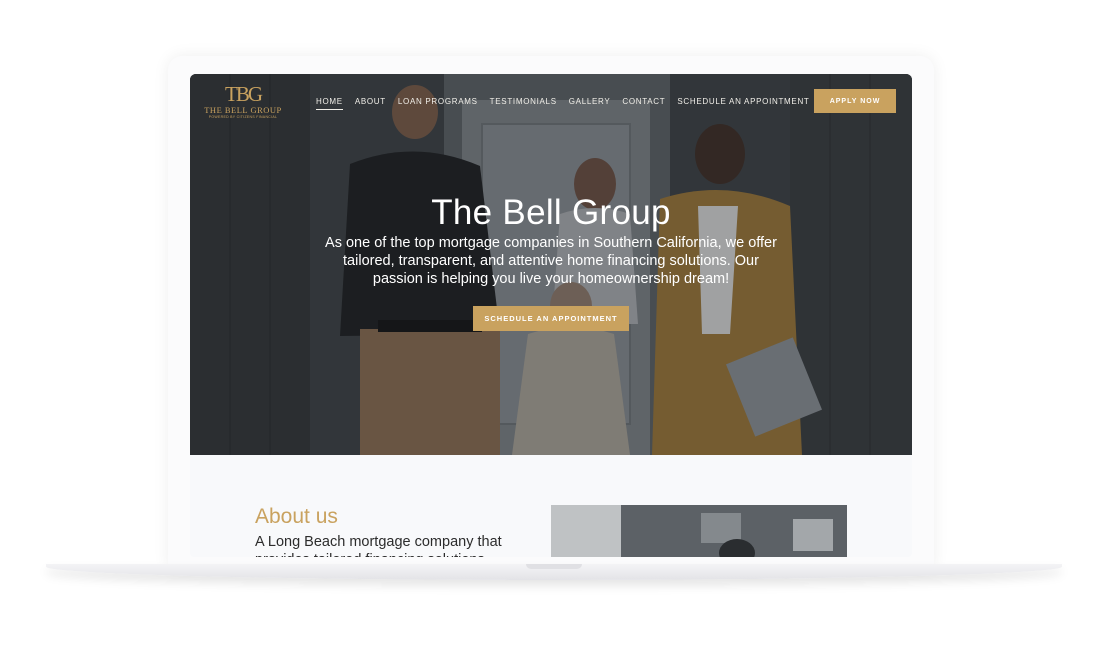 This screenshot has width=1110, height=650. What do you see at coordinates (296, 516) in the screenshot?
I see `about-title: About us` at bounding box center [296, 516].